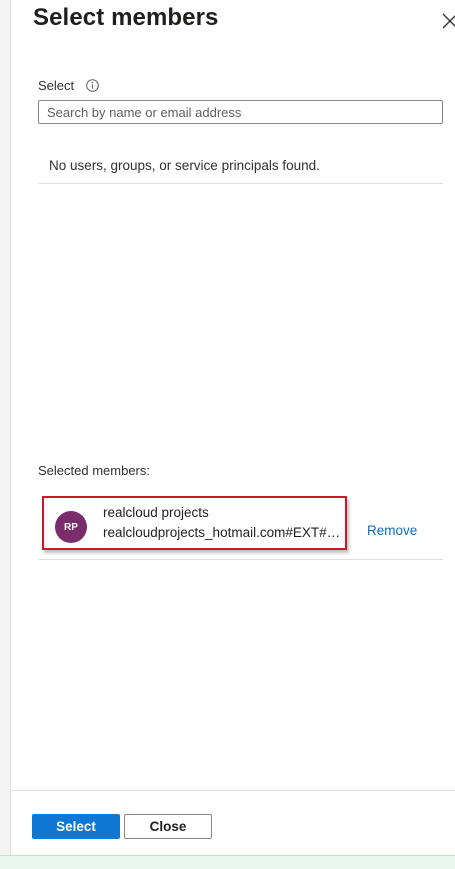 This screenshot has height=869, width=455. I want to click on search-input, so click(240, 112).